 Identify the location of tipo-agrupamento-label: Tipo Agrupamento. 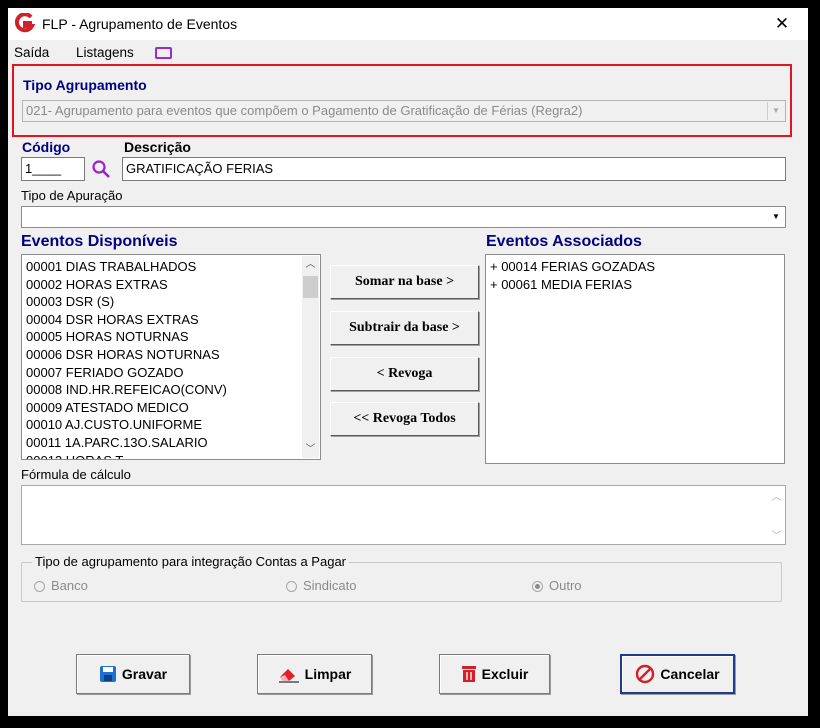
(85, 85).